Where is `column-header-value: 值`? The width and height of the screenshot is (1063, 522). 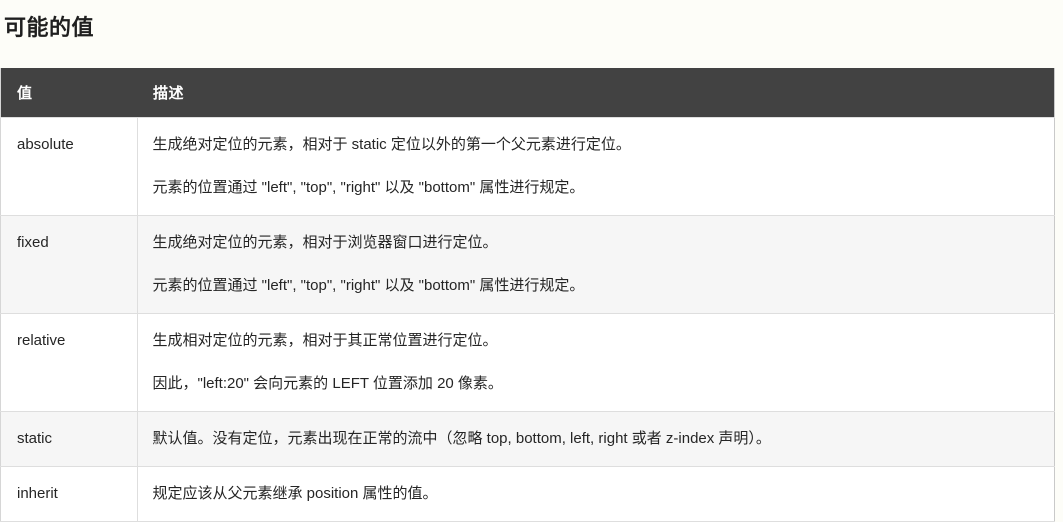
column-header-value: 值 is located at coordinates (68, 93).